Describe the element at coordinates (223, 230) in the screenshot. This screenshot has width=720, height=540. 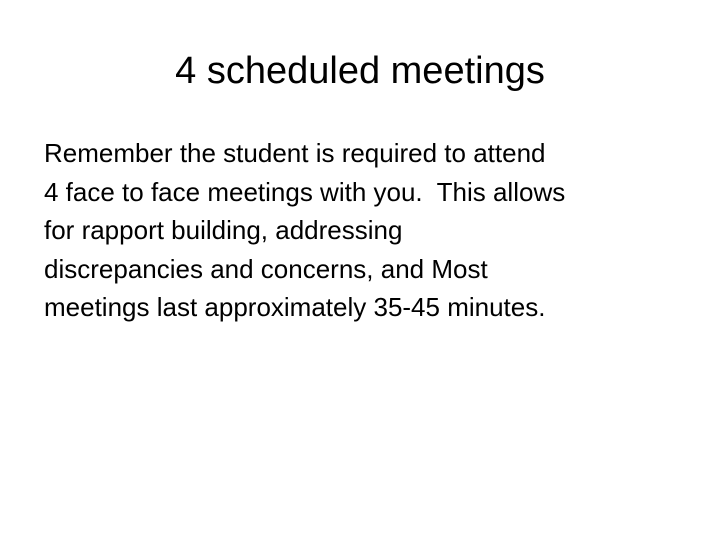
I see `body-line: for rapport building, addressing` at that location.